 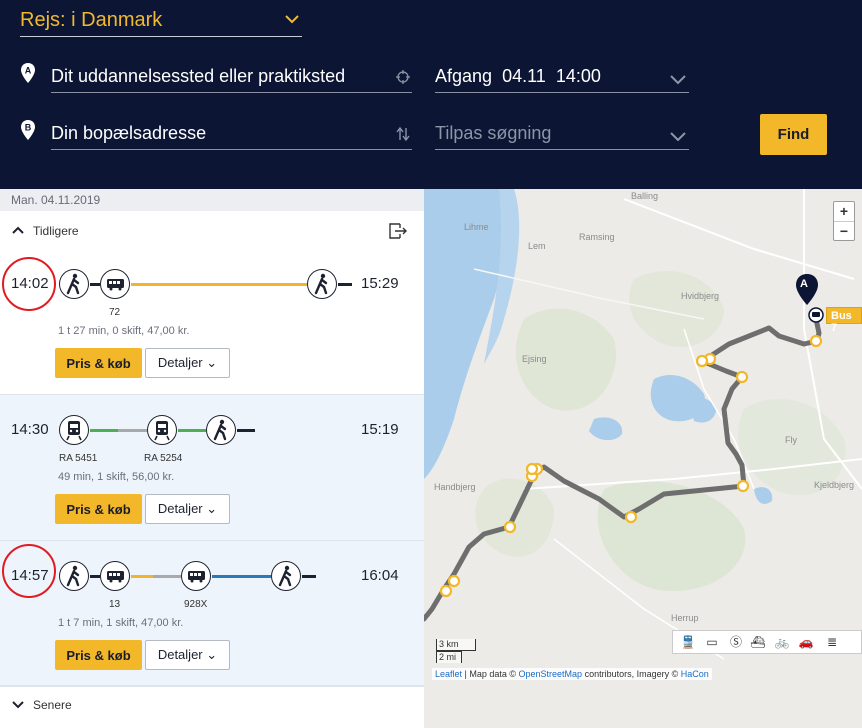 What do you see at coordinates (198, 76) in the screenshot?
I see `from-field-text: Dit uddannelsessted eller praktiksted` at bounding box center [198, 76].